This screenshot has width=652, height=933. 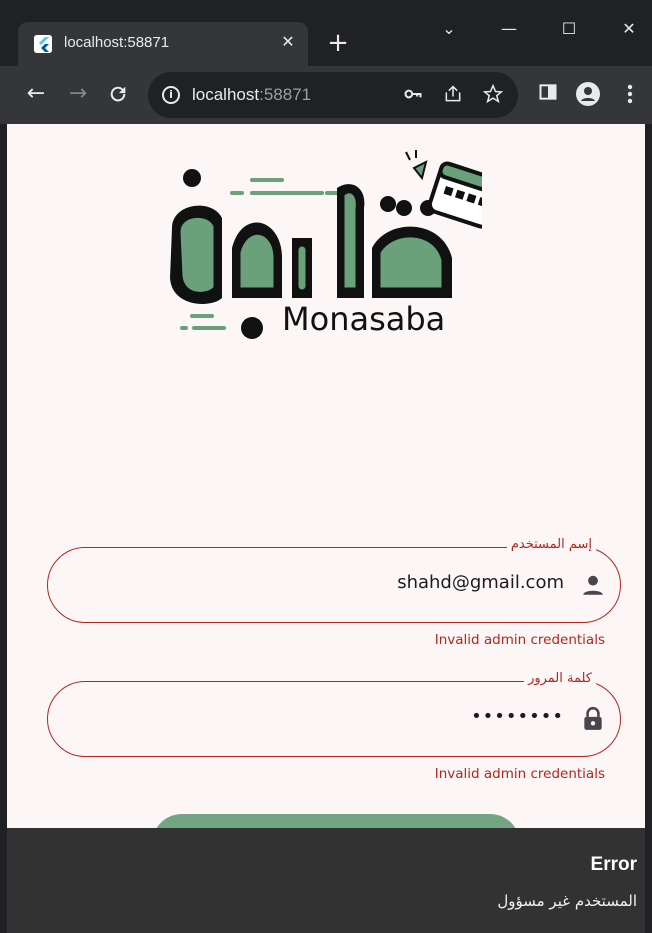 I want to click on tab-strip: localhost:58871 ✕ + ⌄ — ☐ ✕, so click(x=326, y=33).